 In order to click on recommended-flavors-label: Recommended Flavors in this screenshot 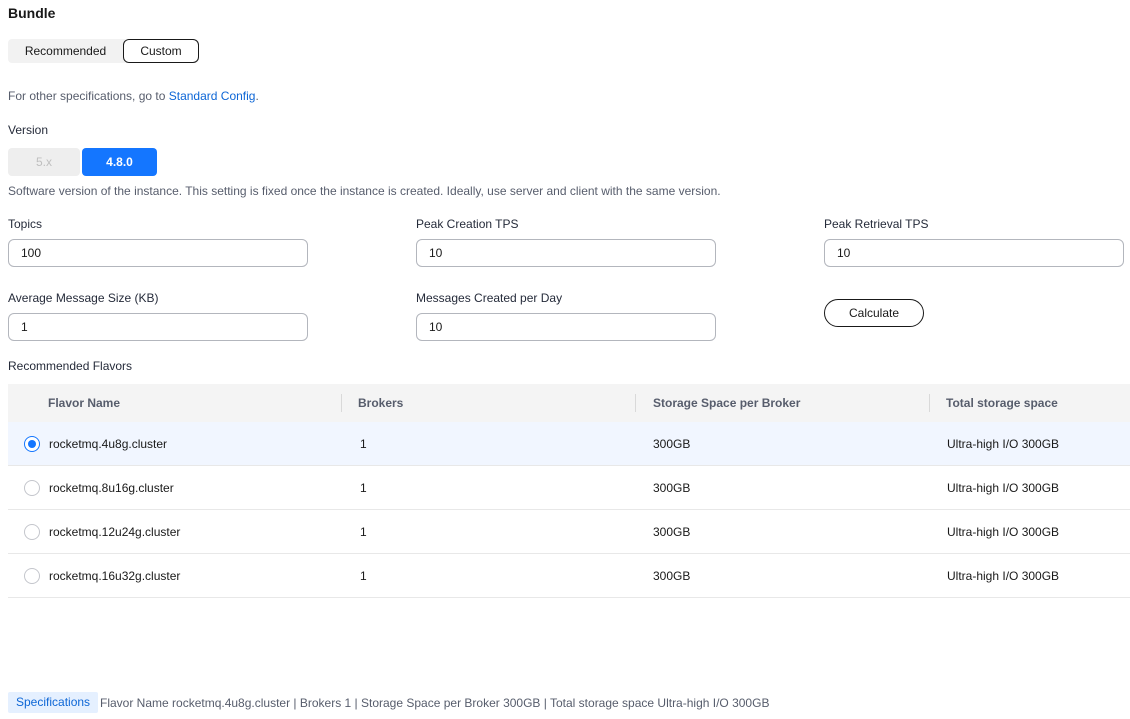, I will do `click(70, 366)`.